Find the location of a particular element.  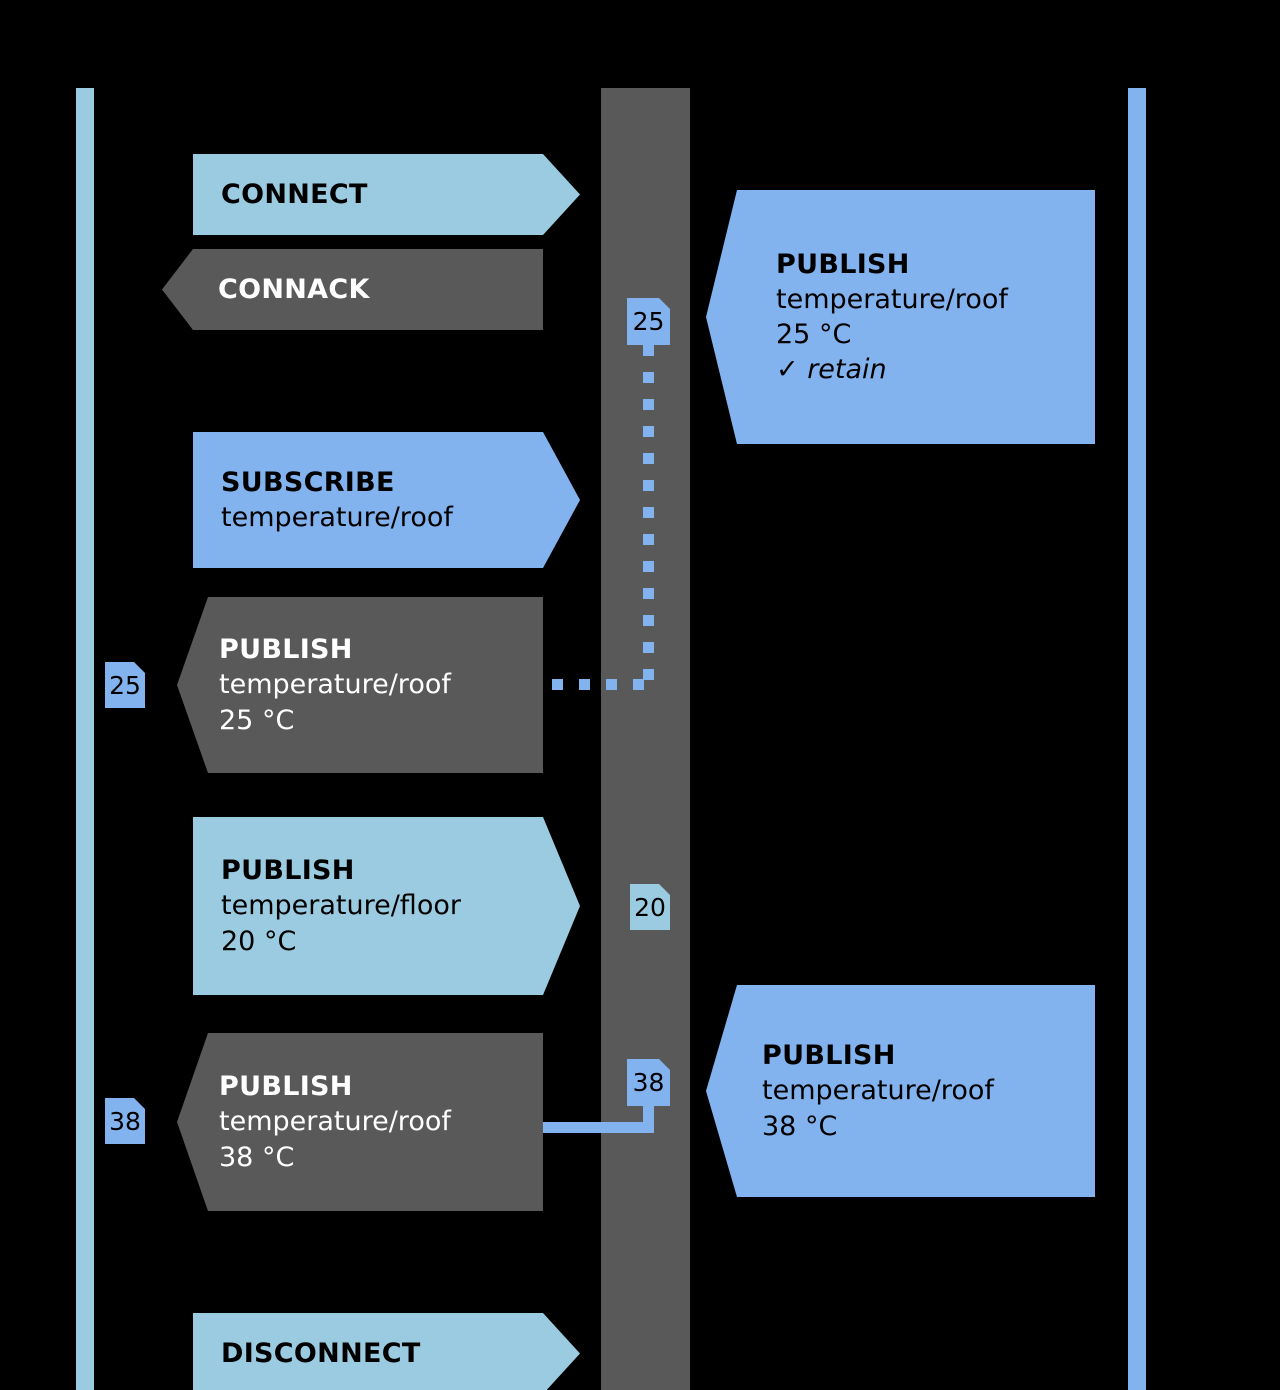

badge-broker-store-20-value: 20 is located at coordinates (650, 907).